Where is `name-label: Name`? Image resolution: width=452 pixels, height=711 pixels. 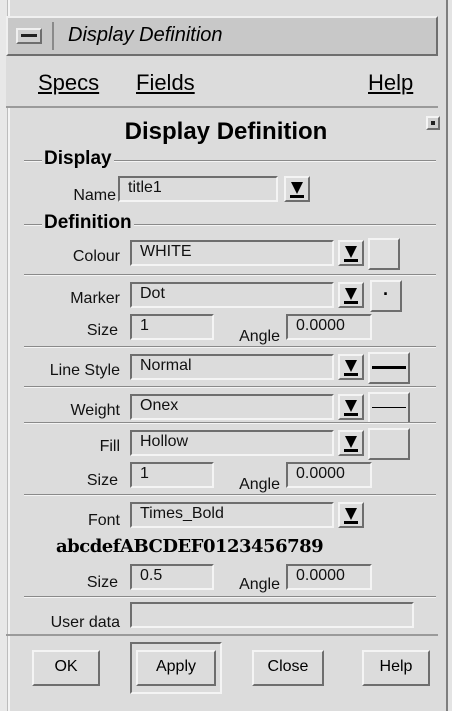
name-label: Name is located at coordinates (94, 195).